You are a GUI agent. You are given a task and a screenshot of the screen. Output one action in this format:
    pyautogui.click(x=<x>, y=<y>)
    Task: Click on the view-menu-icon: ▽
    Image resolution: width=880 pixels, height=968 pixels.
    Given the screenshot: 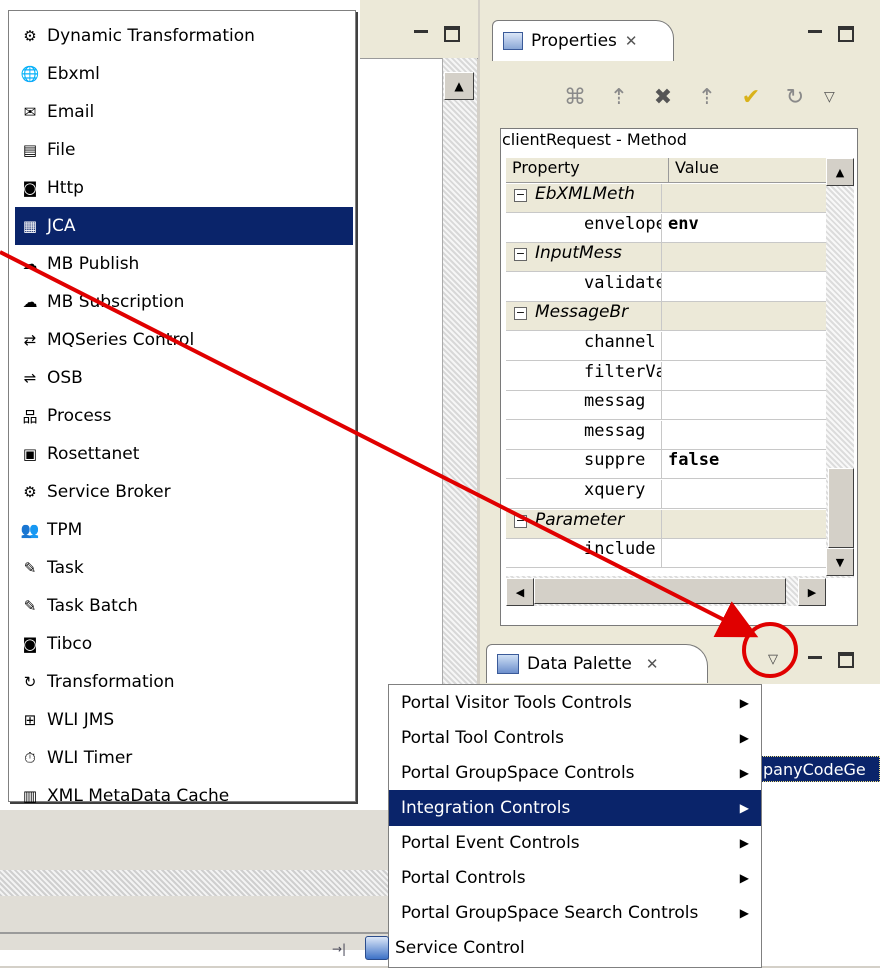 What is the action you would take?
    pyautogui.click(x=829, y=97)
    